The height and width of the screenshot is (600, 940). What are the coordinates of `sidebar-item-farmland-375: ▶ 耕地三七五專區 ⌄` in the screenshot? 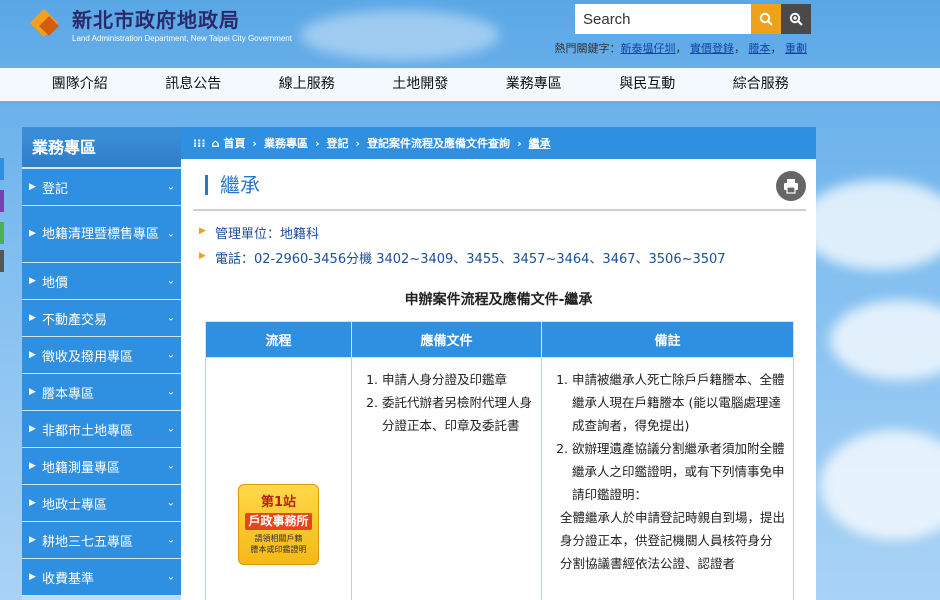 It's located at (101, 540).